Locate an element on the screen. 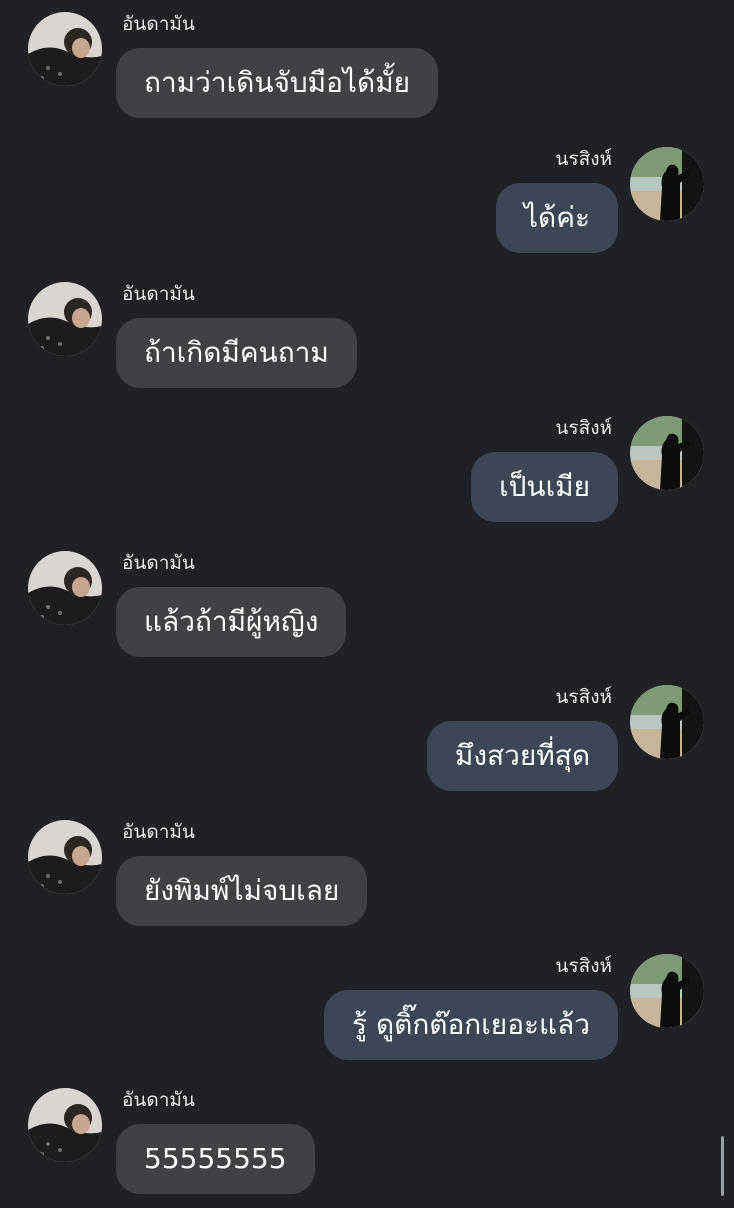  message-row: อันดามัน แล้วถ้ามีผู้หญิง is located at coordinates (367, 611).